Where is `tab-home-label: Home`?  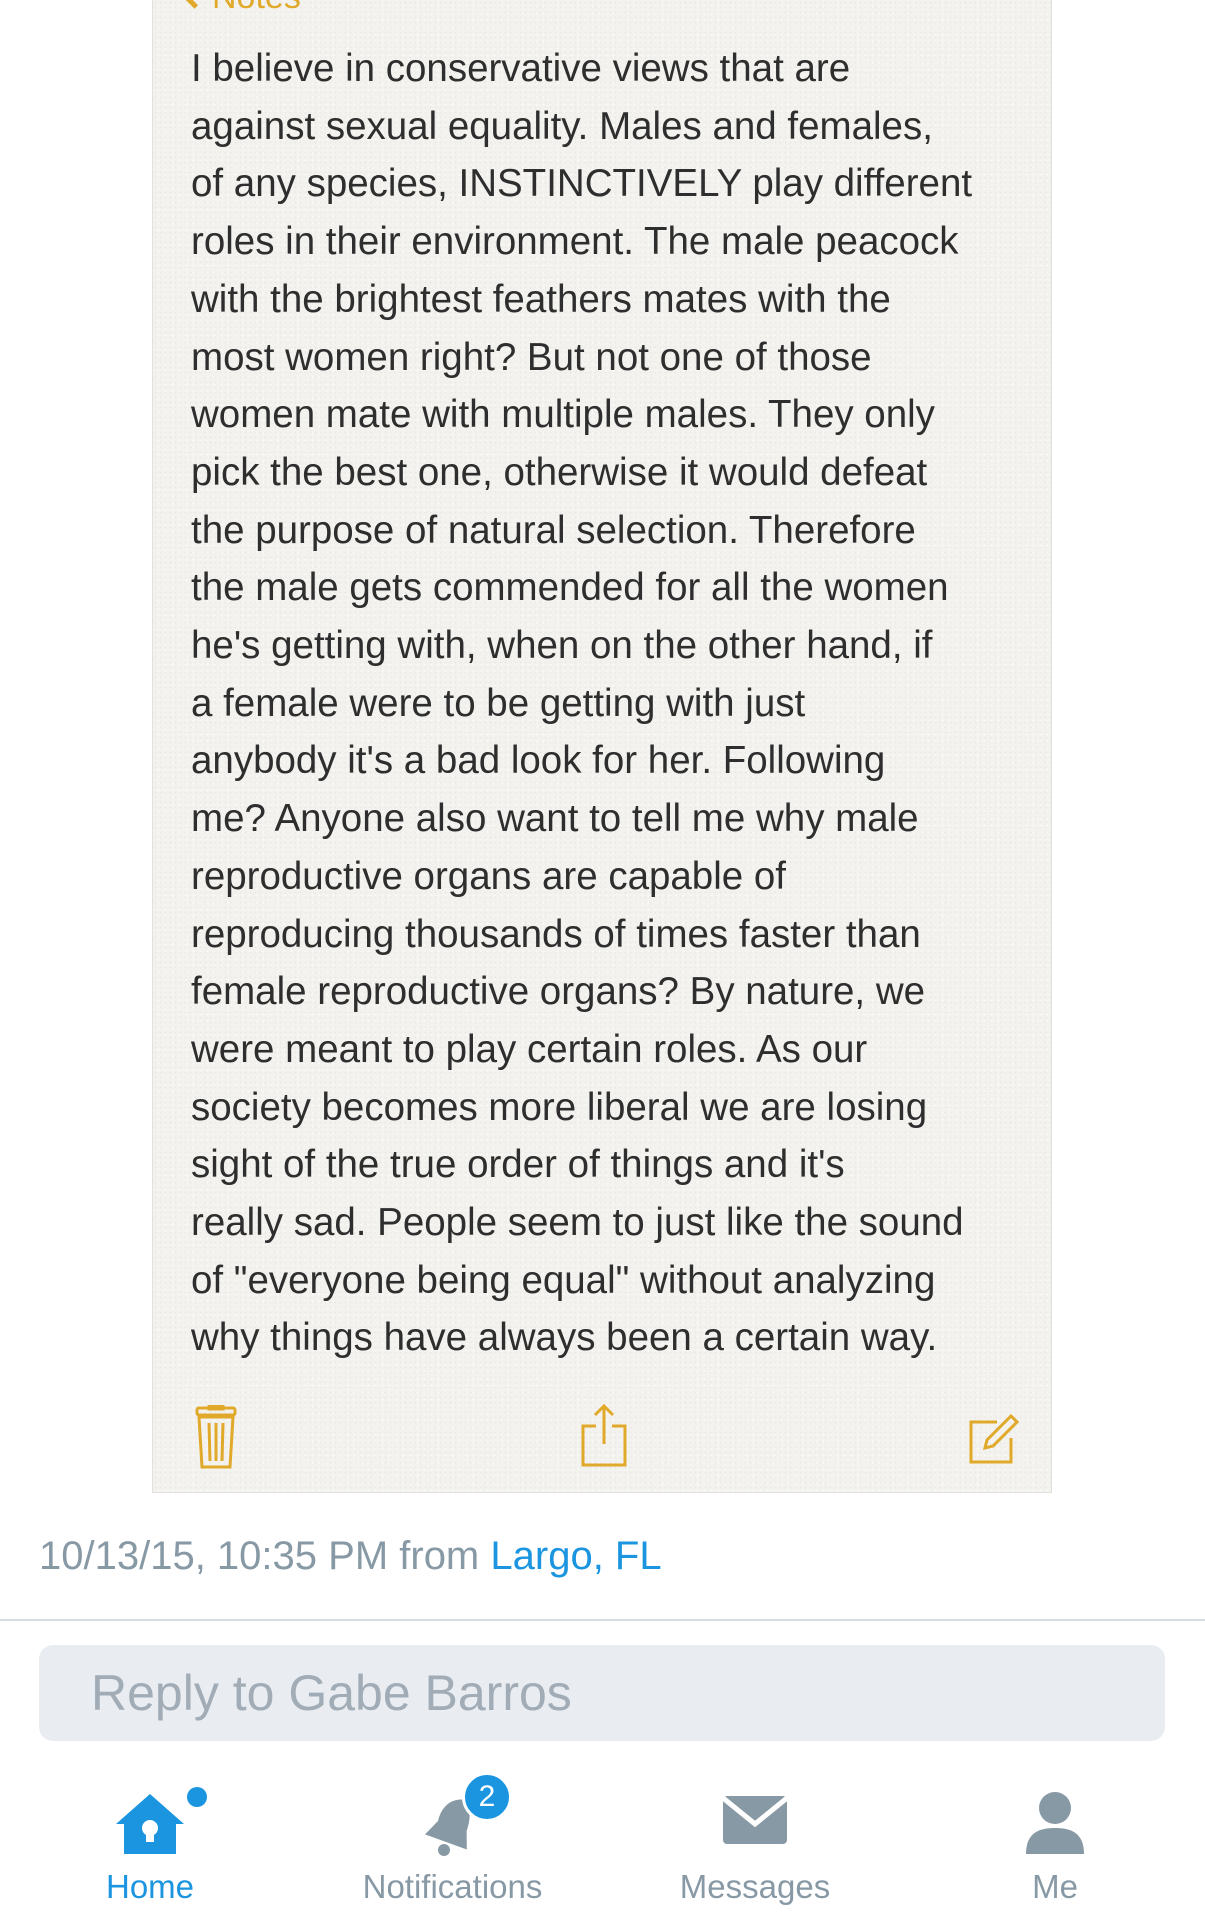 tab-home-label: Home is located at coordinates (150, 1886).